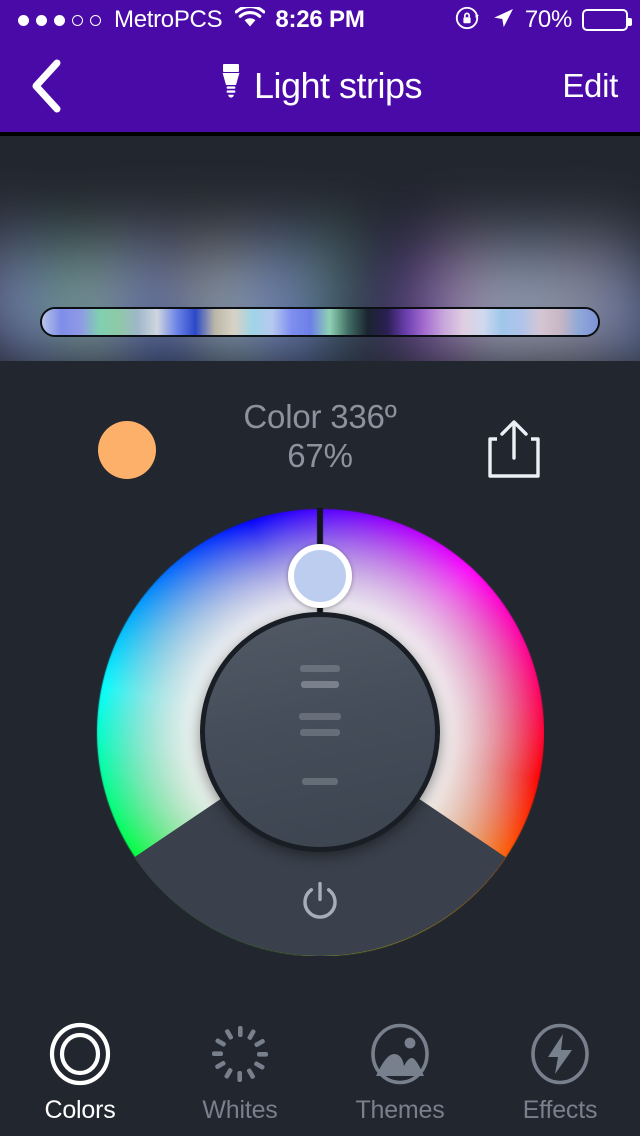 The image size is (640, 1136). Describe the element at coordinates (560, 1054) in the screenshot. I see `effects-bolt-icon` at that location.